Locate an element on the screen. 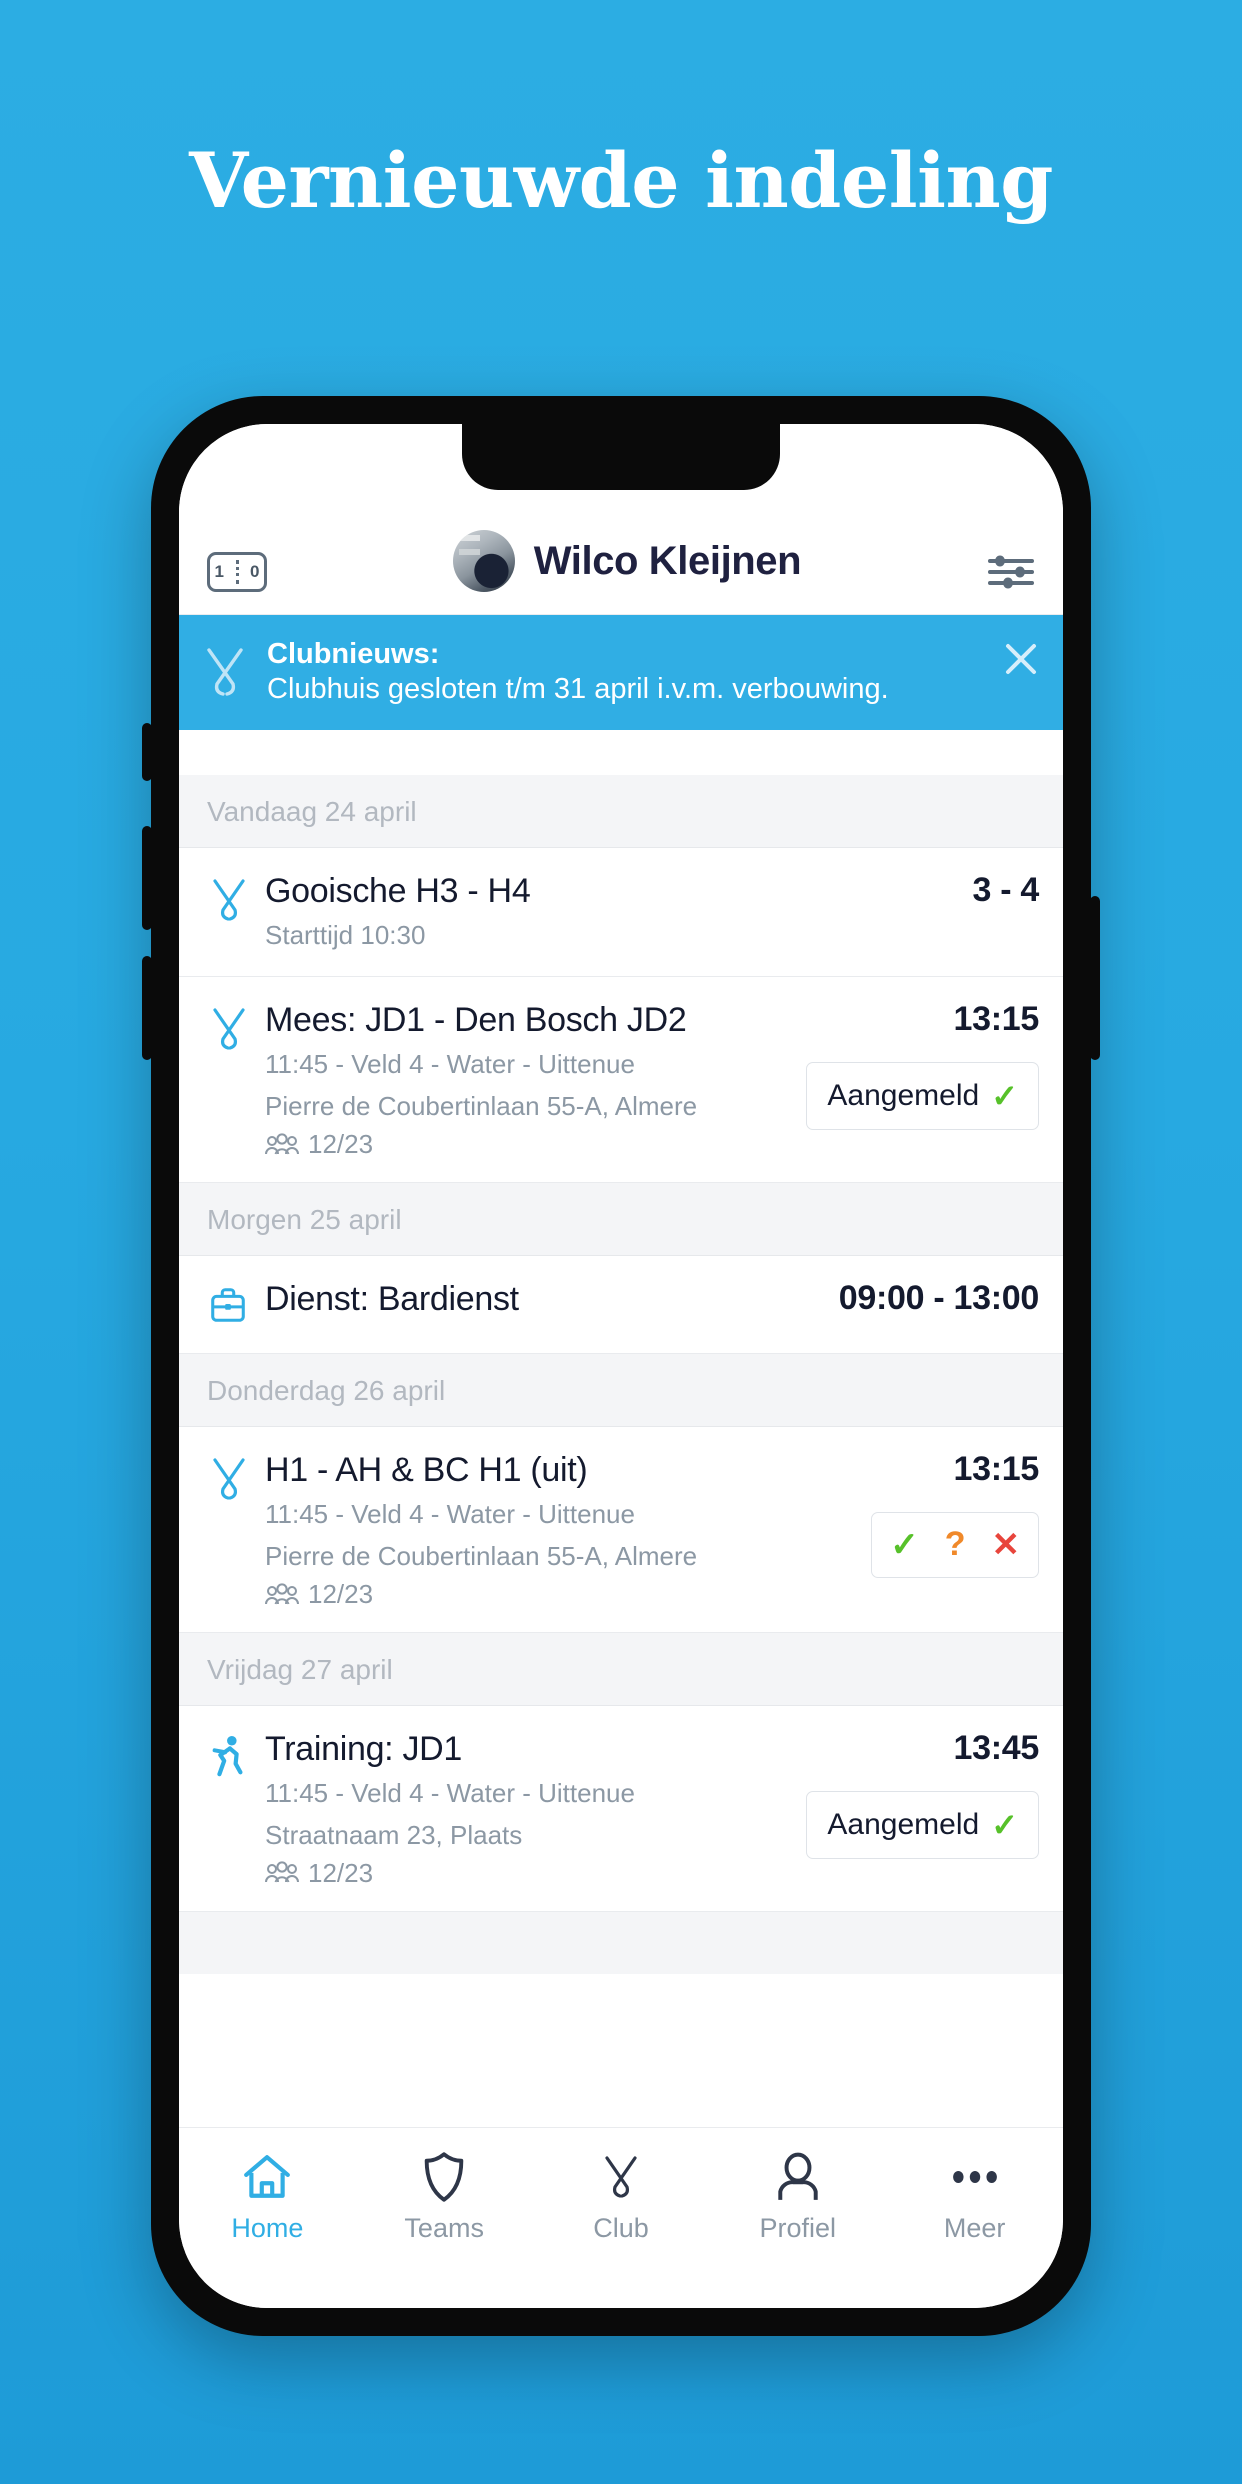 This screenshot has width=1242, height=2484. tab-home: Home is located at coordinates (267, 2197).